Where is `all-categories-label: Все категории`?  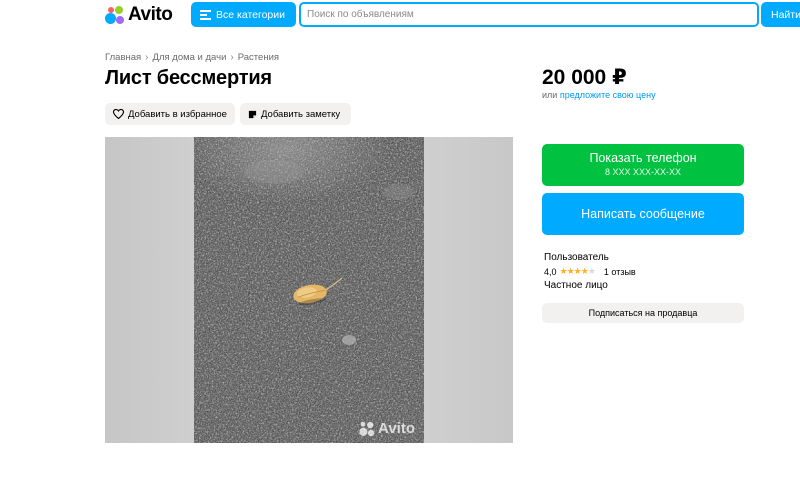 all-categories-label: Все категории is located at coordinates (250, 14).